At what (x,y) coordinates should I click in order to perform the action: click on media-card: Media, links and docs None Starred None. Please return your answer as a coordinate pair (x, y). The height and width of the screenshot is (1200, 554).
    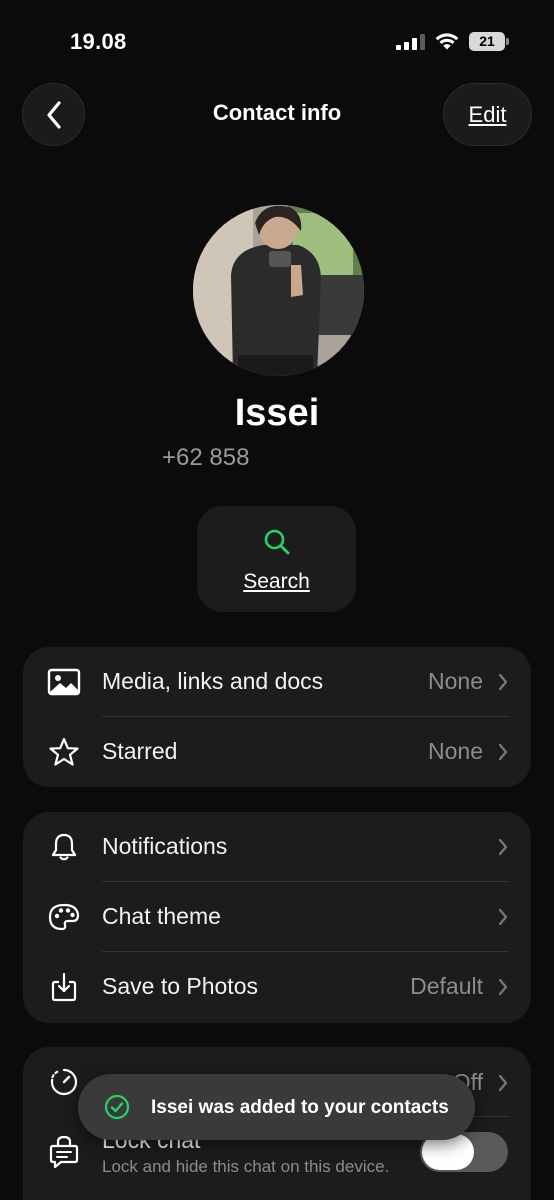
    Looking at the image, I should click on (277, 717).